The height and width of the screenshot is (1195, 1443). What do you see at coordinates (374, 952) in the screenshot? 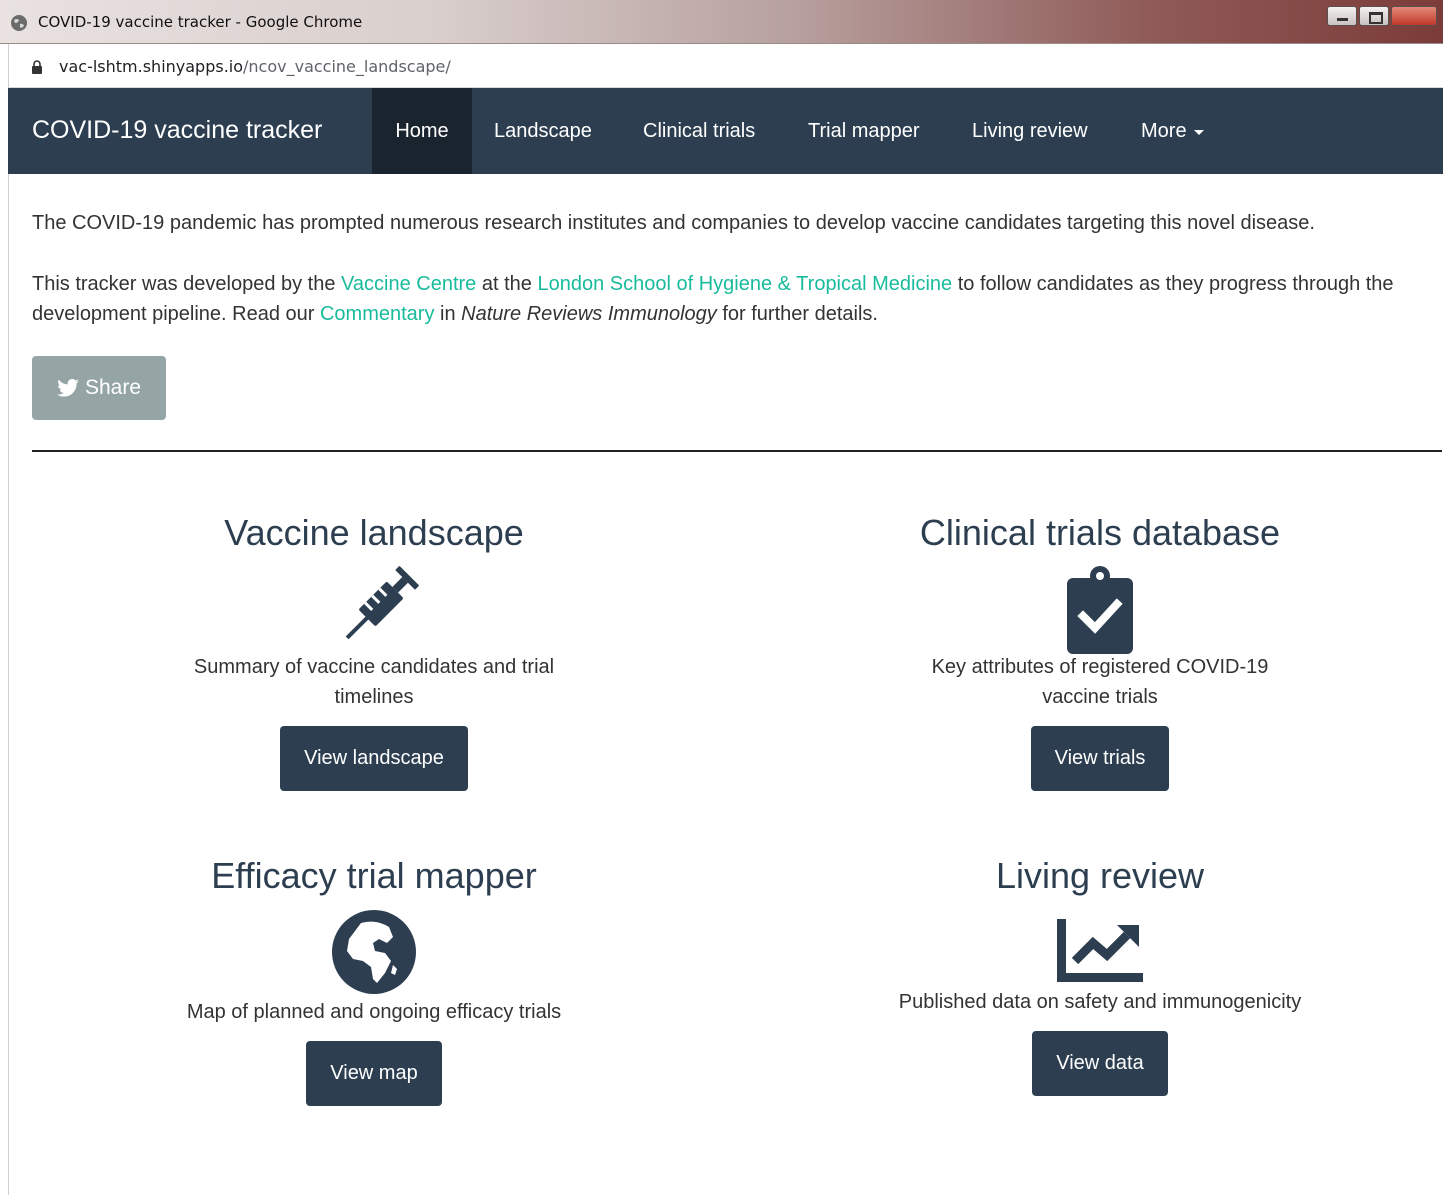
I see `globe-africa-icon` at bounding box center [374, 952].